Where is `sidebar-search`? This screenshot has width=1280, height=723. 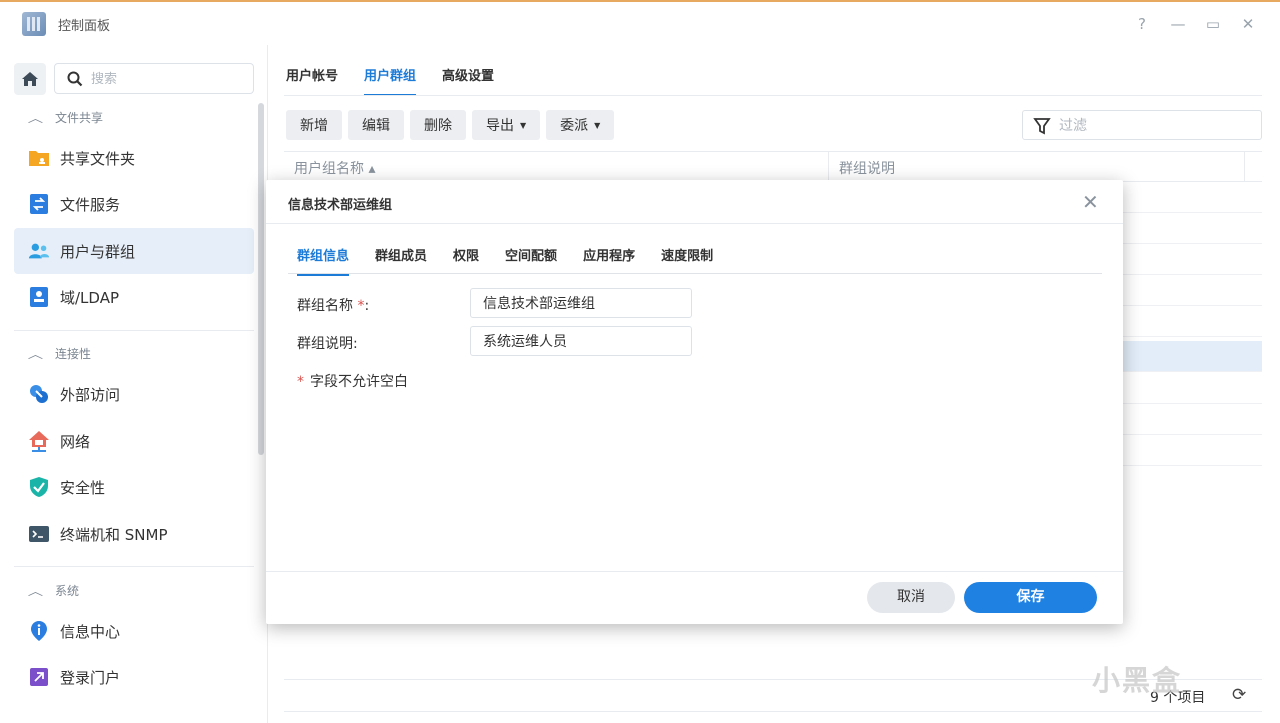
sidebar-search is located at coordinates (154, 78).